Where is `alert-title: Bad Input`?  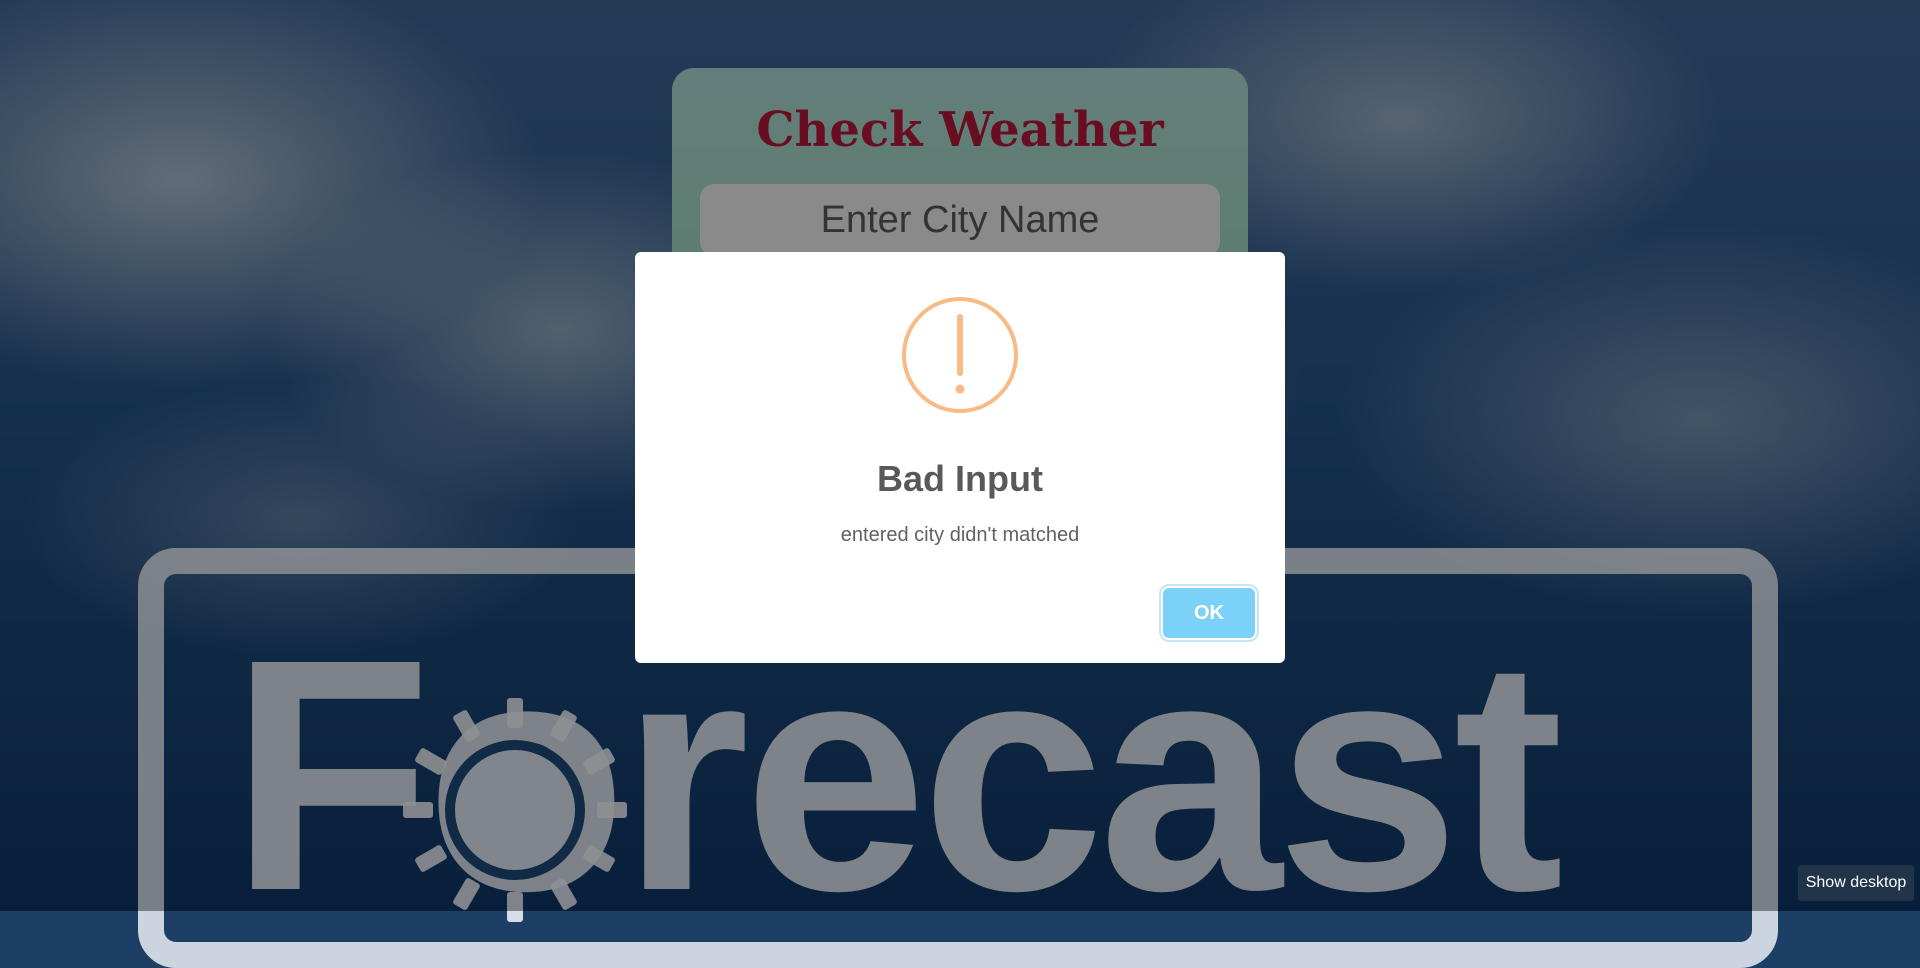 alert-title: Bad Input is located at coordinates (960, 478).